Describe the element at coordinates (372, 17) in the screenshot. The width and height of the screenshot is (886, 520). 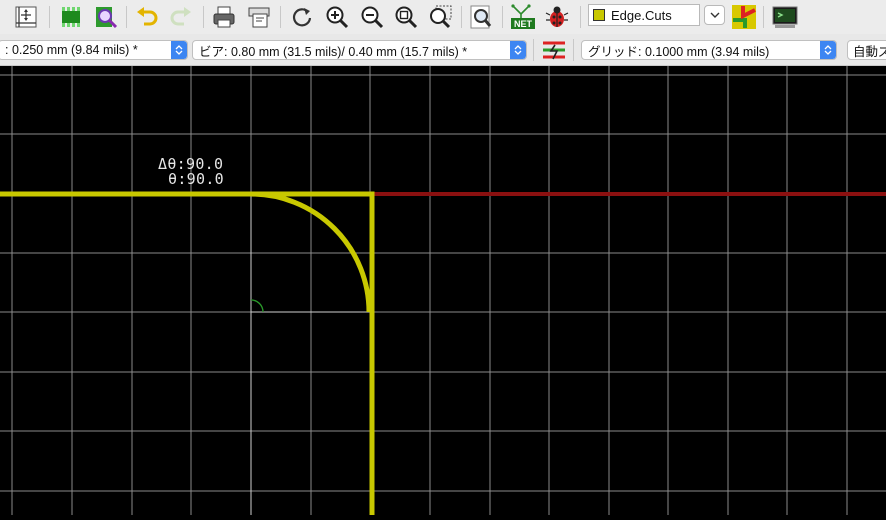
I see `zoom-out-icon` at that location.